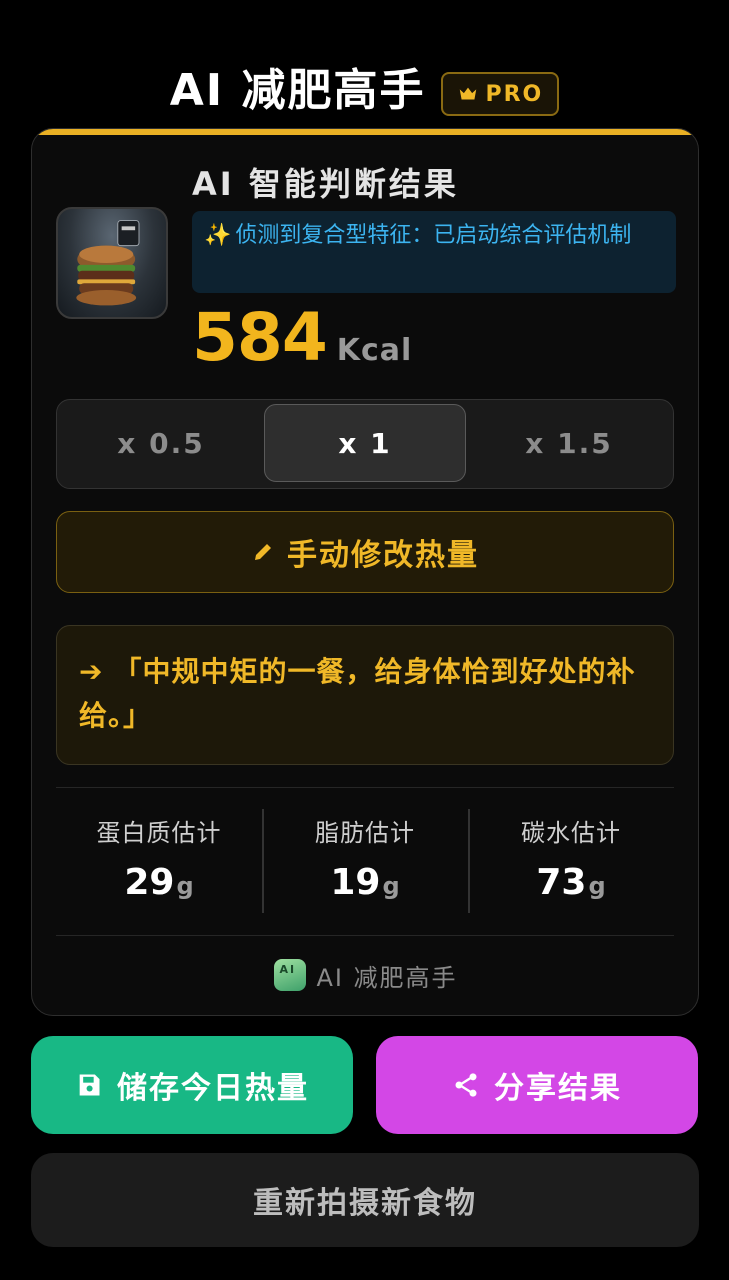  I want to click on macro-value: 19, so click(355, 882).